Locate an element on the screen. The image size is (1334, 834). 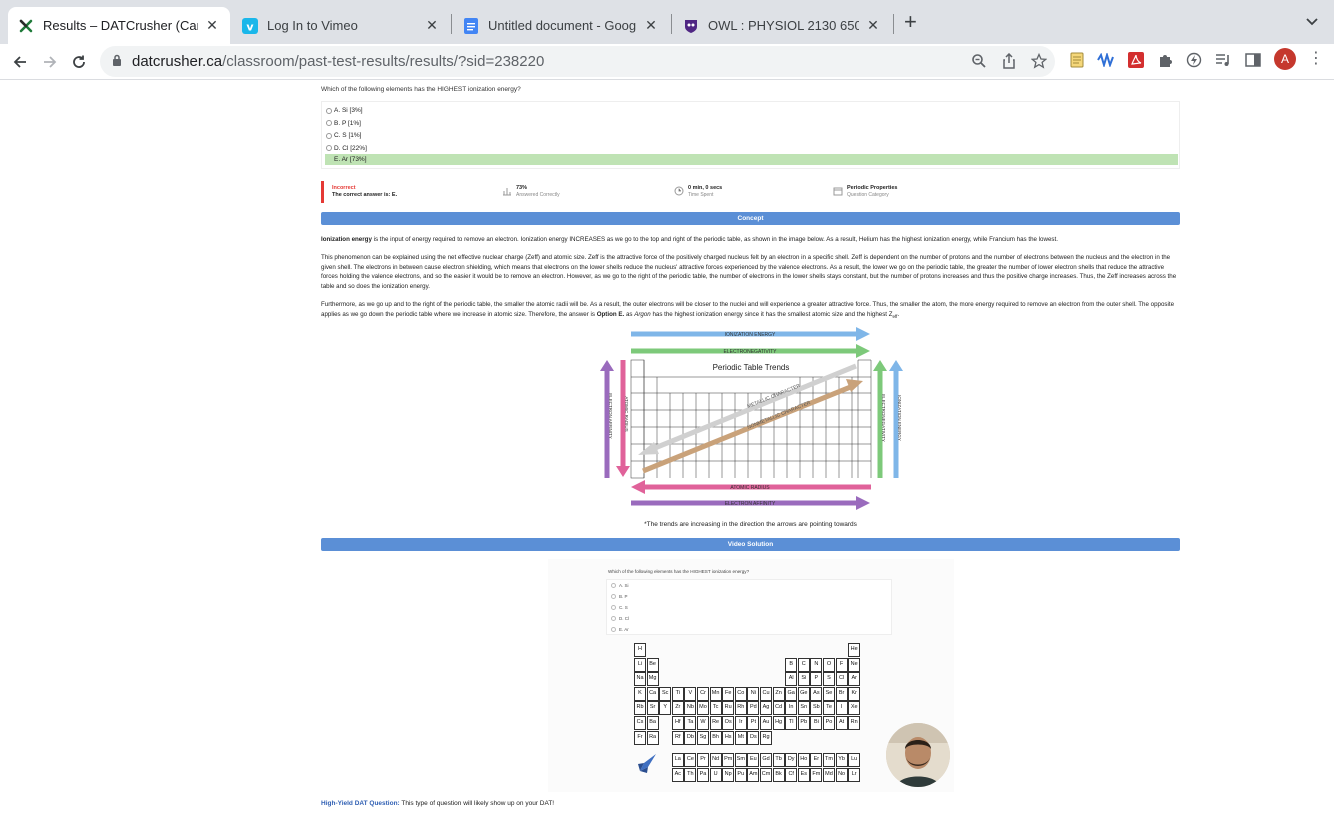
extension-wave-icon is located at coordinates (1106, 60).